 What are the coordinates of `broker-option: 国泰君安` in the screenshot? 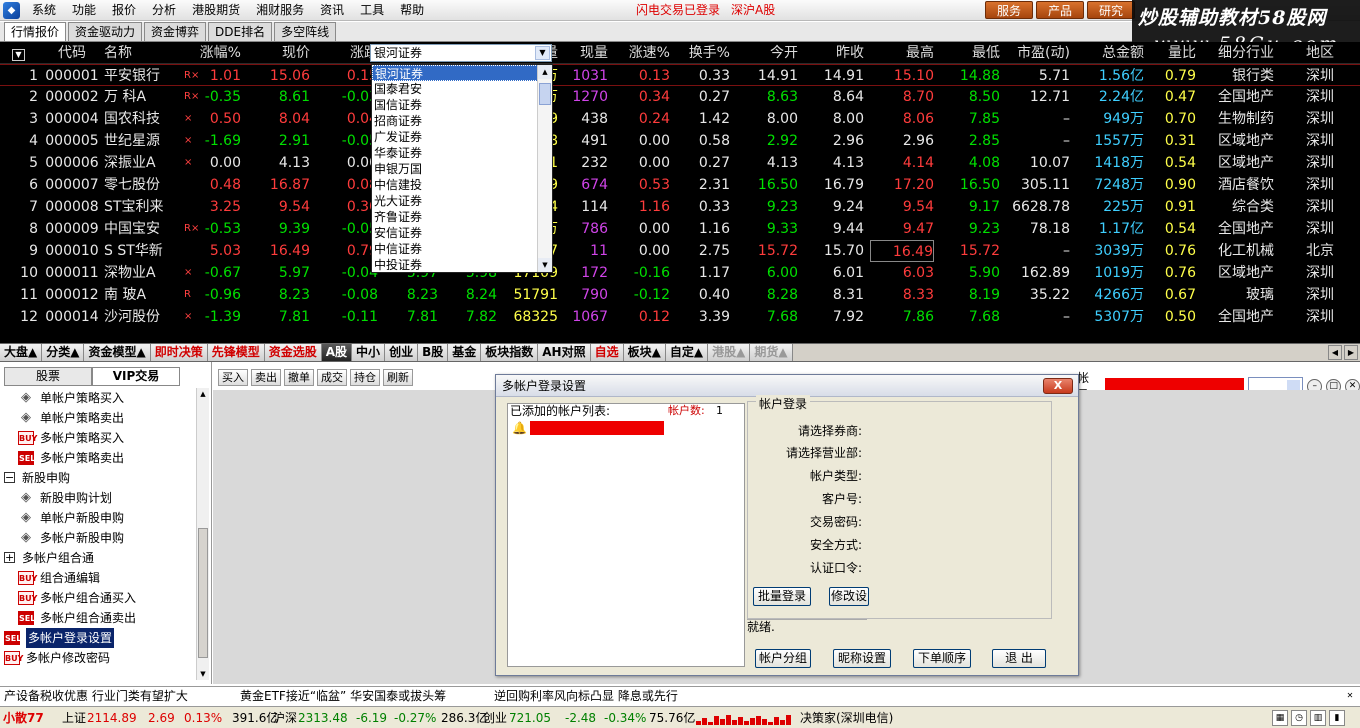 It's located at (455, 89).